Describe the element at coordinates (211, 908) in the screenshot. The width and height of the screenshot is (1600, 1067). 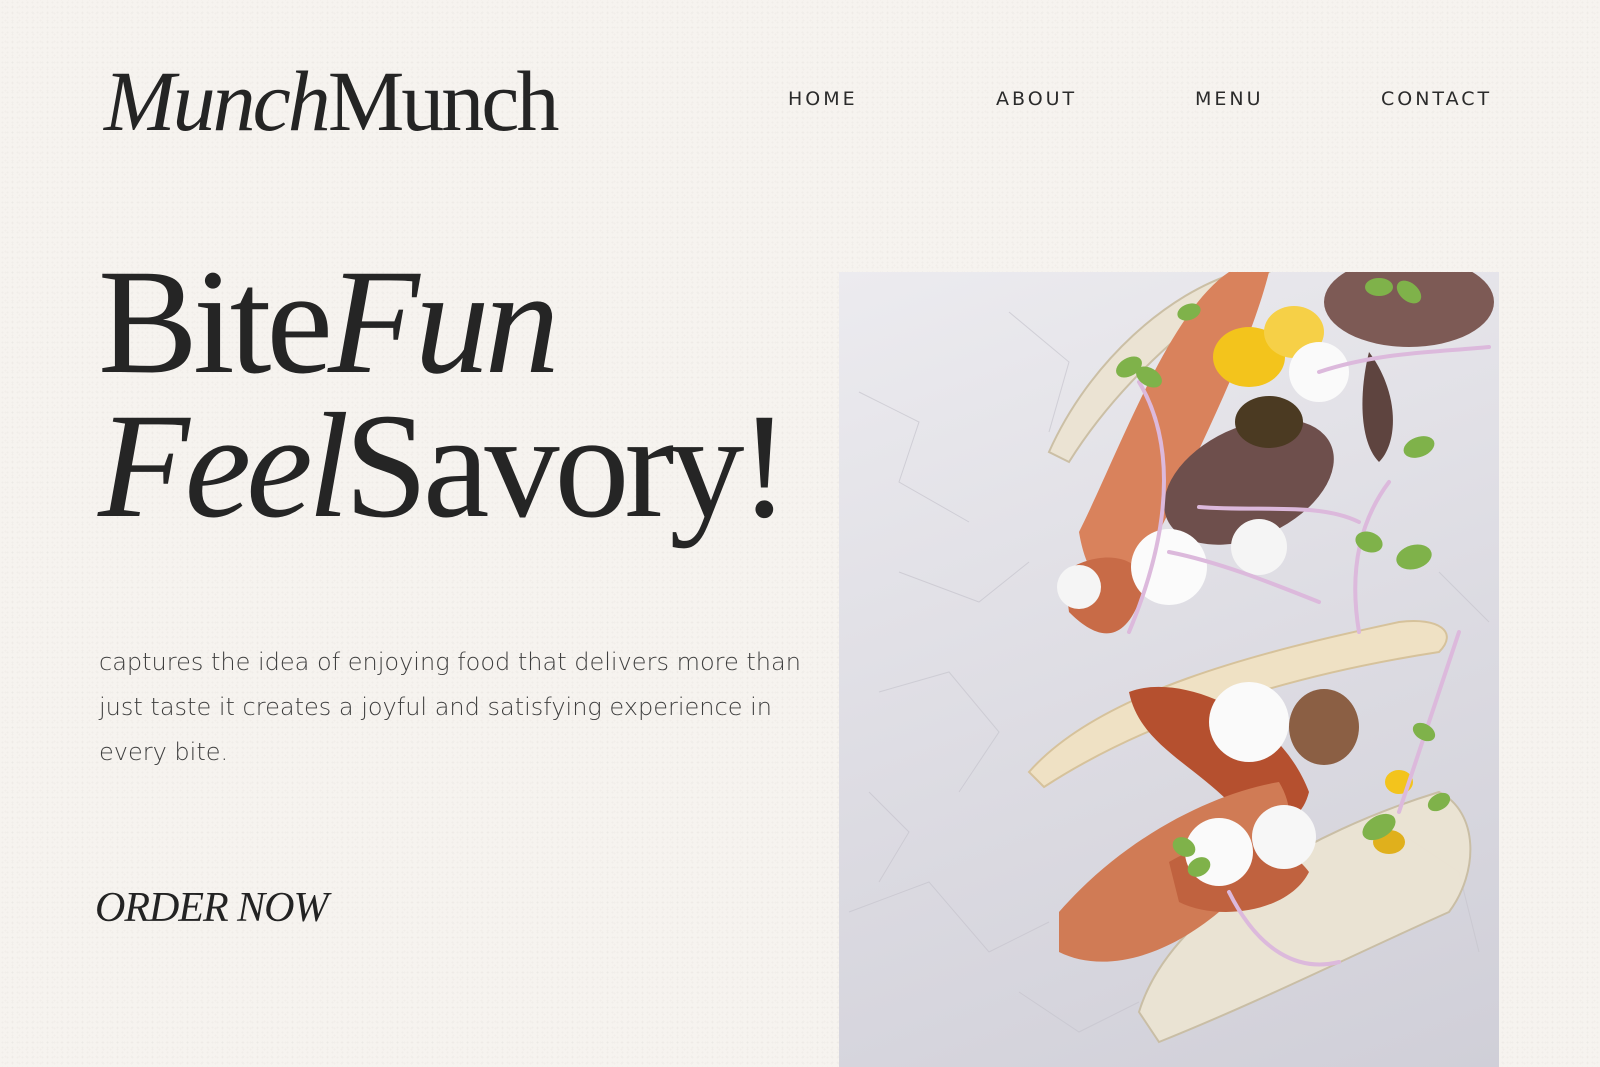
I see `order-now-button: ORDER NOW` at that location.